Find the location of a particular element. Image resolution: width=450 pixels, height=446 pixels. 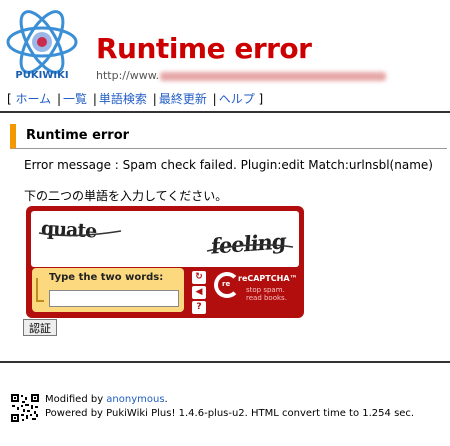

captcha-image: quate feeling is located at coordinates (165, 239).